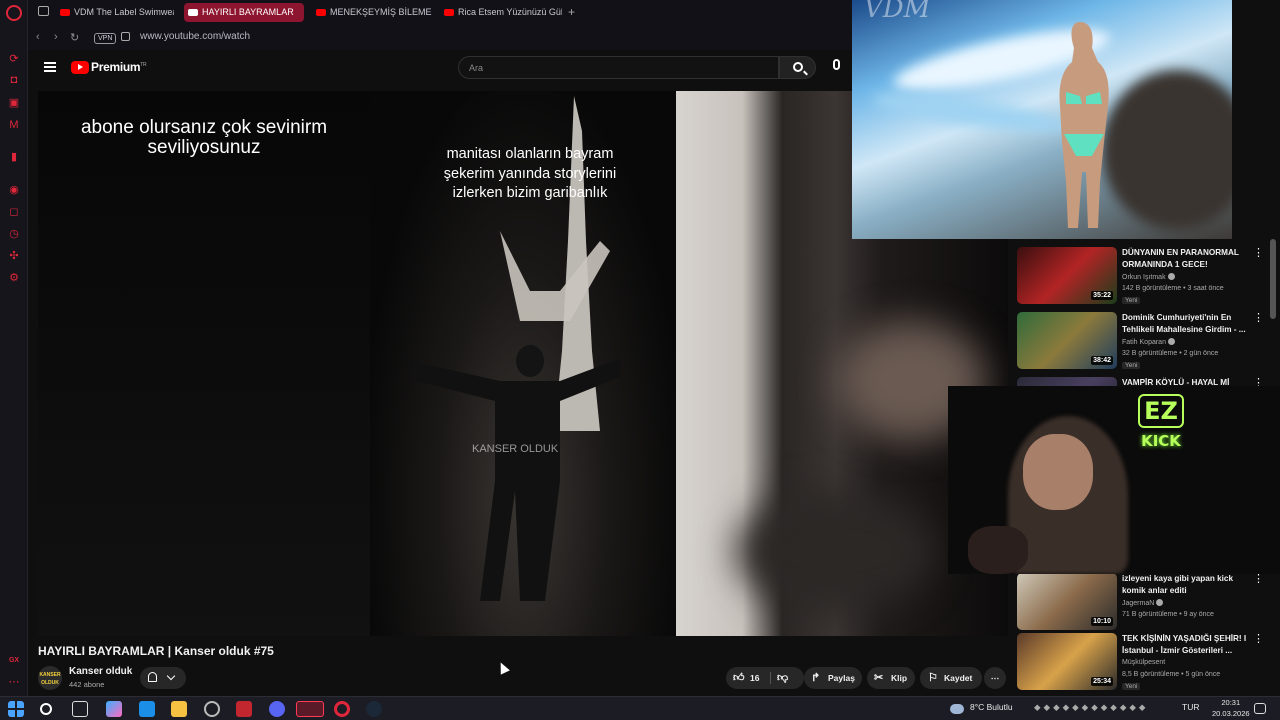 This screenshot has width=1280, height=720. What do you see at coordinates (100, 671) in the screenshot?
I see `channel-name: Kanser olduk` at bounding box center [100, 671].